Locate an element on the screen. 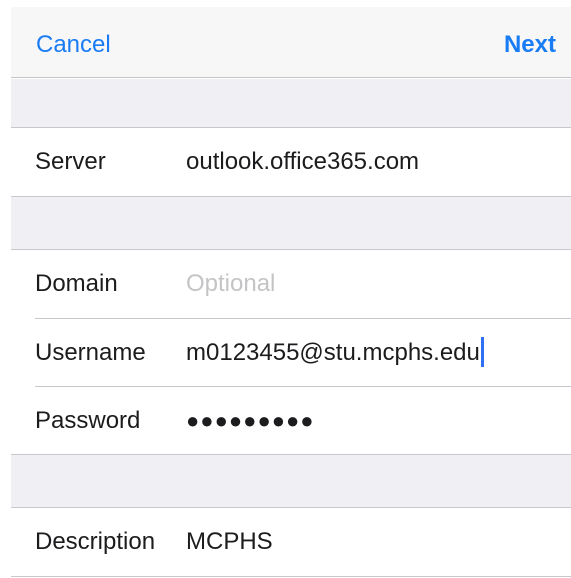 This screenshot has width=571, height=578. divider is located at coordinates (291, 576).